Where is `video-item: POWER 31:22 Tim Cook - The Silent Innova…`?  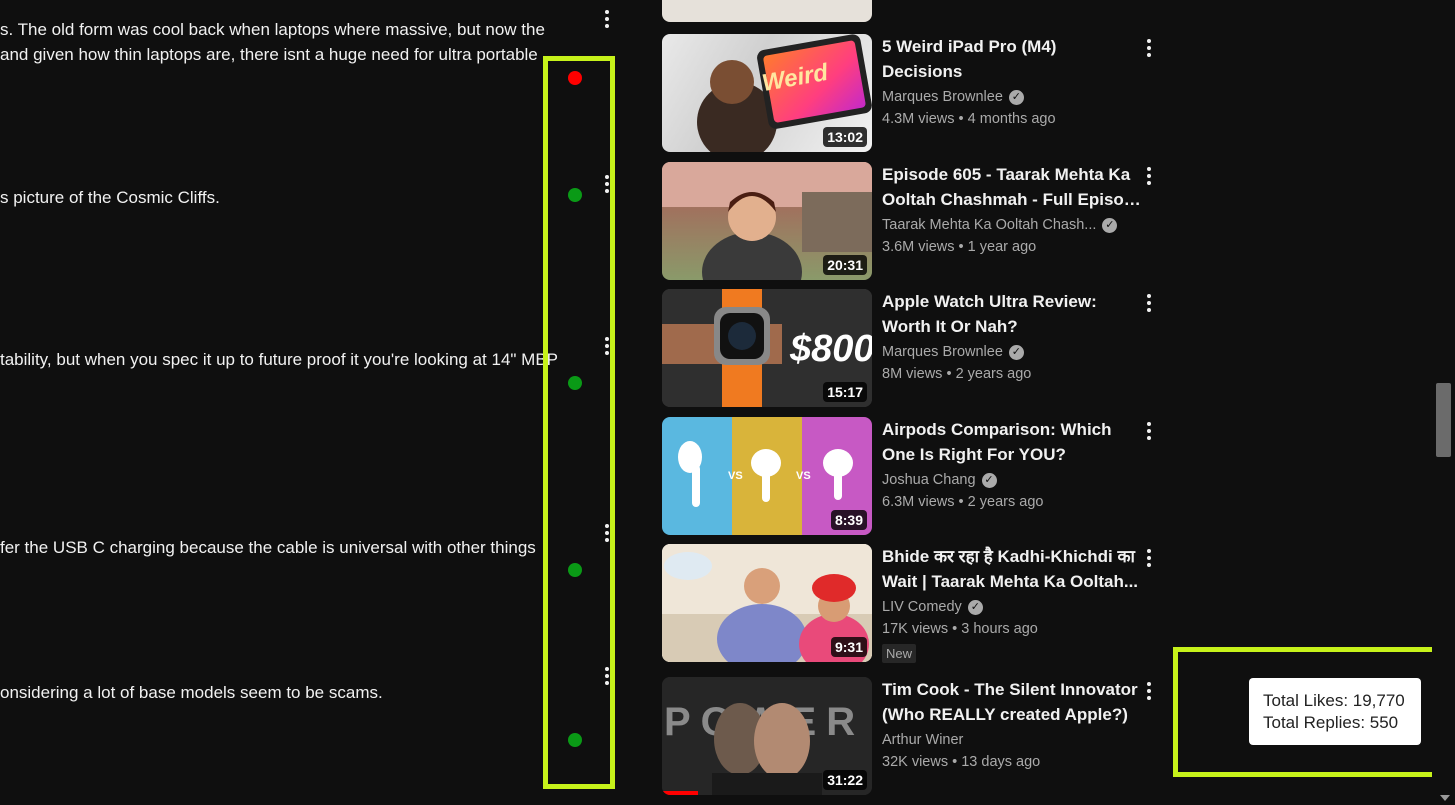
video-item: POWER 31:22 Tim Cook - The Silent Innova… is located at coordinates (912, 736).